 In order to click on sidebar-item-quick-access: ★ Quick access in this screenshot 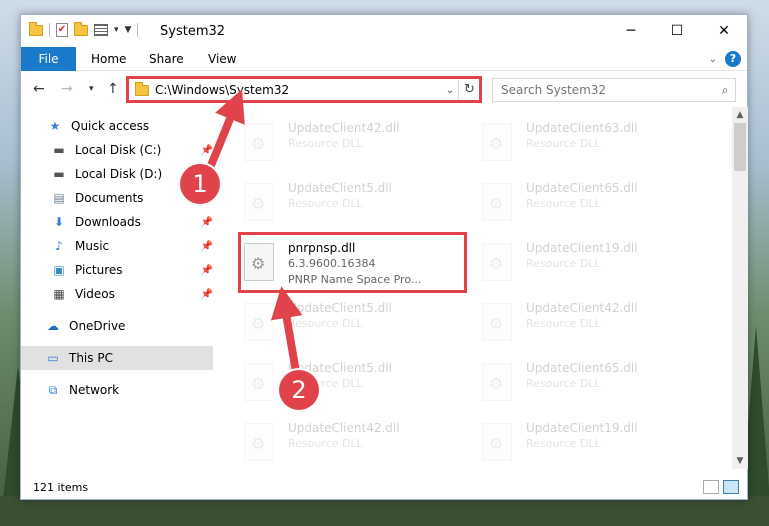, I will do `click(119, 126)`.